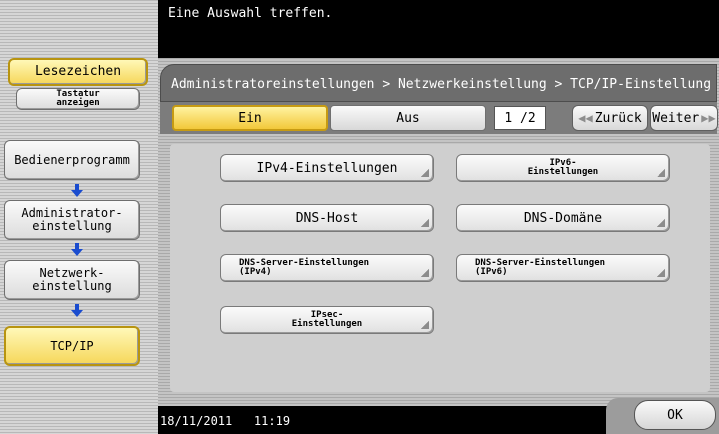 The width and height of the screenshot is (719, 434). I want to click on options-bar: Ein Aus 1 /2 ◀◀ Zurück Weiter ▶▶, so click(439, 118).